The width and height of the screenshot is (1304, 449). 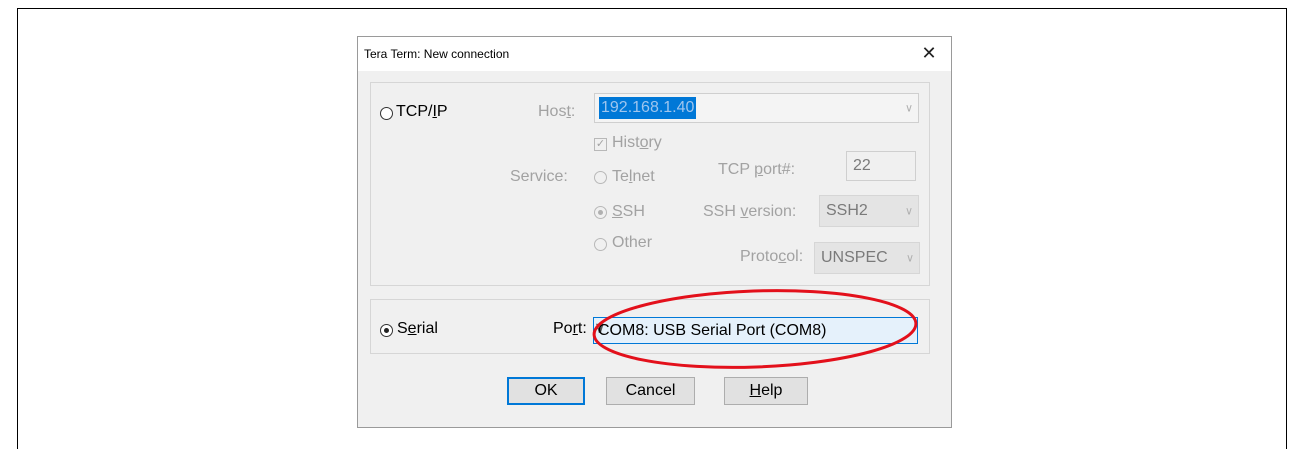 What do you see at coordinates (600, 212) in the screenshot?
I see `ssh-radio` at bounding box center [600, 212].